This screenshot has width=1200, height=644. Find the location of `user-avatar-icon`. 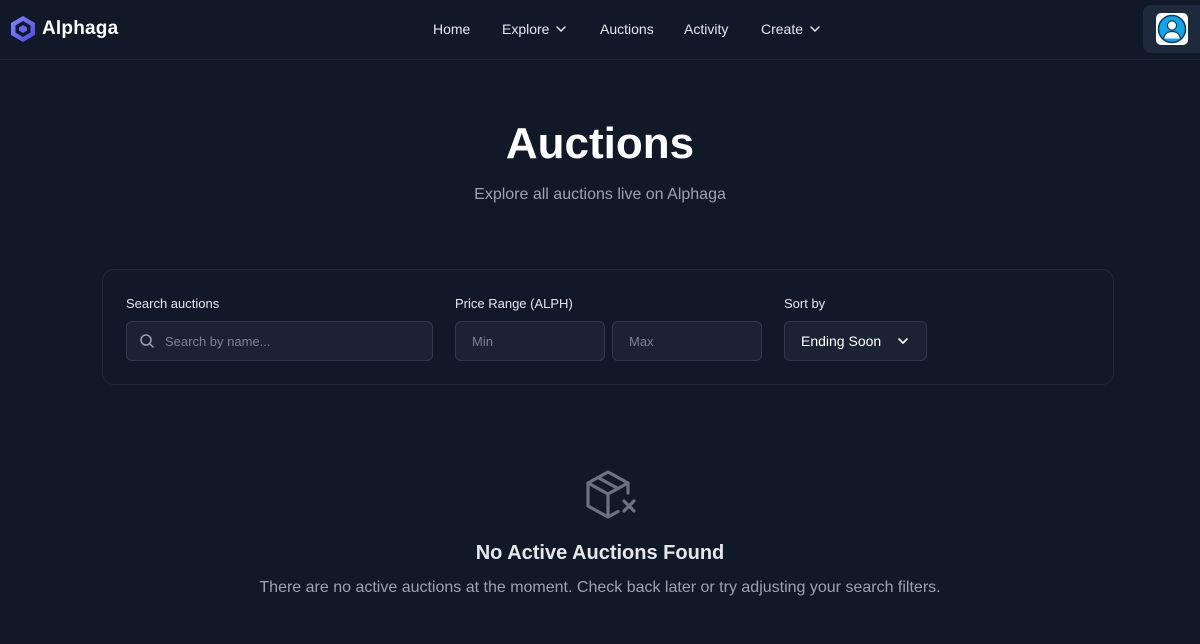

user-avatar-icon is located at coordinates (1171, 29).